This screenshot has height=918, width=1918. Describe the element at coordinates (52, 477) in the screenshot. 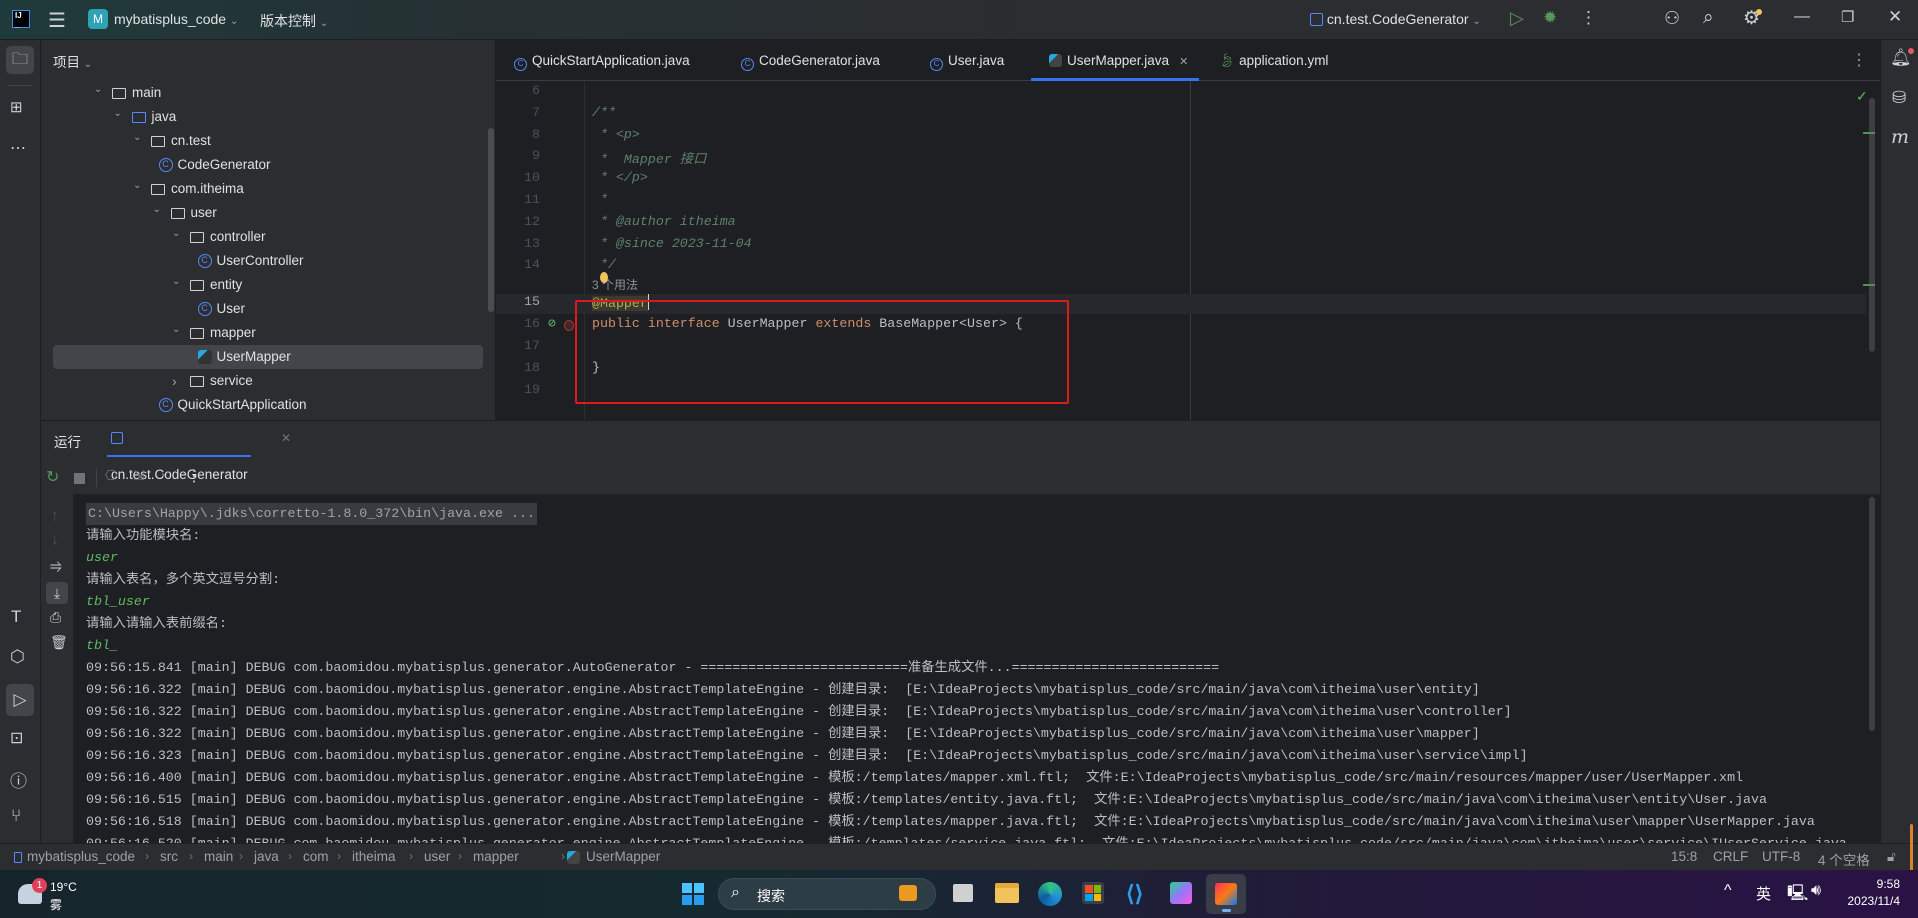

I see `rerun-icon: ↻` at that location.